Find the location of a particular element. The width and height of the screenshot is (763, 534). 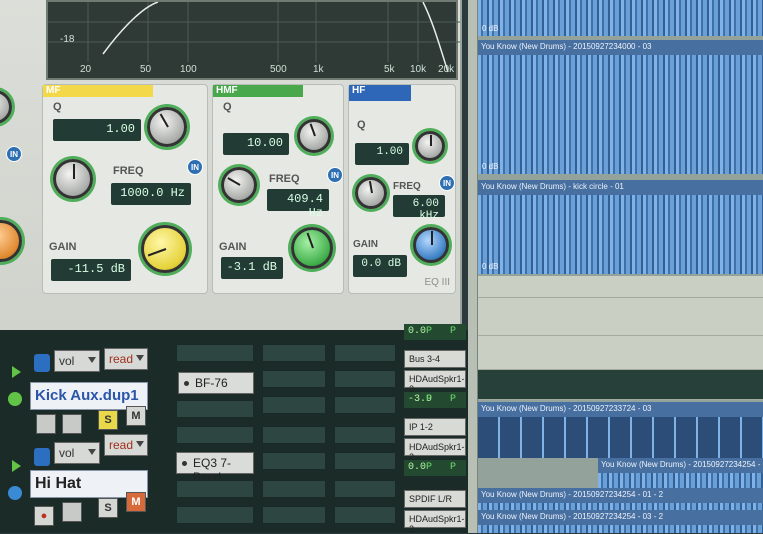

input-selector: IP 1-2 is located at coordinates (435, 427).